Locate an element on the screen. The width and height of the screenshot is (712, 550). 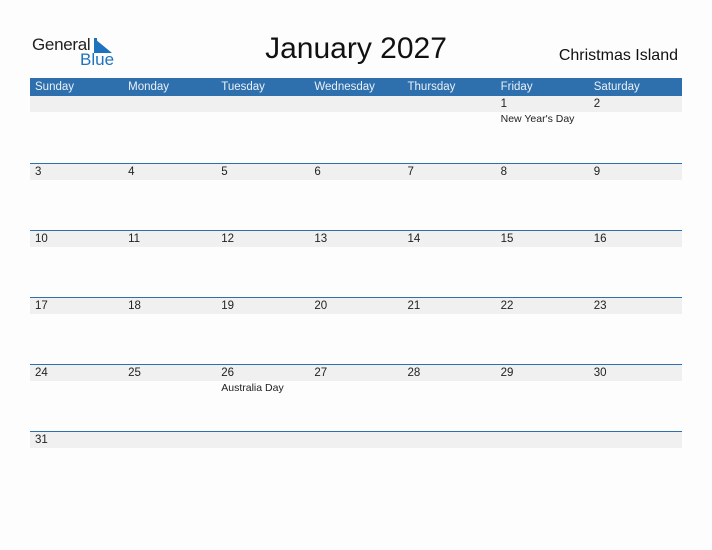
day-cell: 4 is located at coordinates (169, 172).